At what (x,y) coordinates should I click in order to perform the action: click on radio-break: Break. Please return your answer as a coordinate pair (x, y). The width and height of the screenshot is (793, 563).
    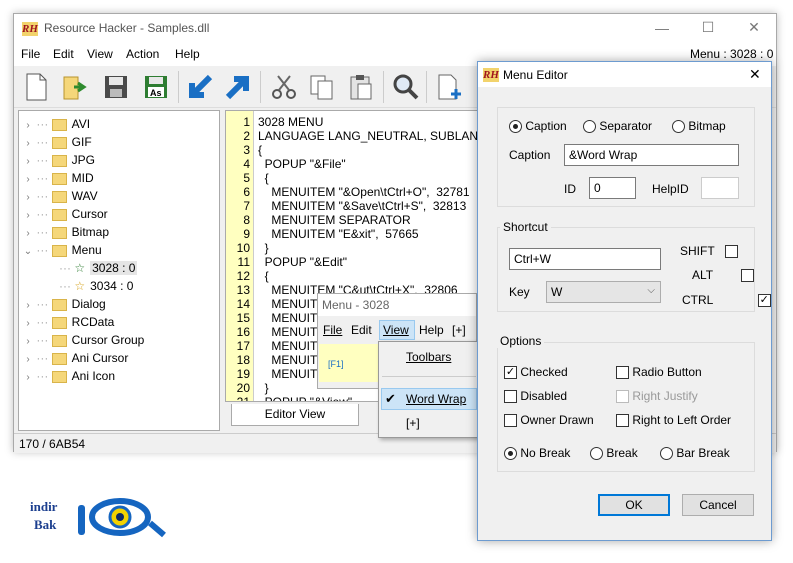
    Looking at the image, I should click on (614, 453).